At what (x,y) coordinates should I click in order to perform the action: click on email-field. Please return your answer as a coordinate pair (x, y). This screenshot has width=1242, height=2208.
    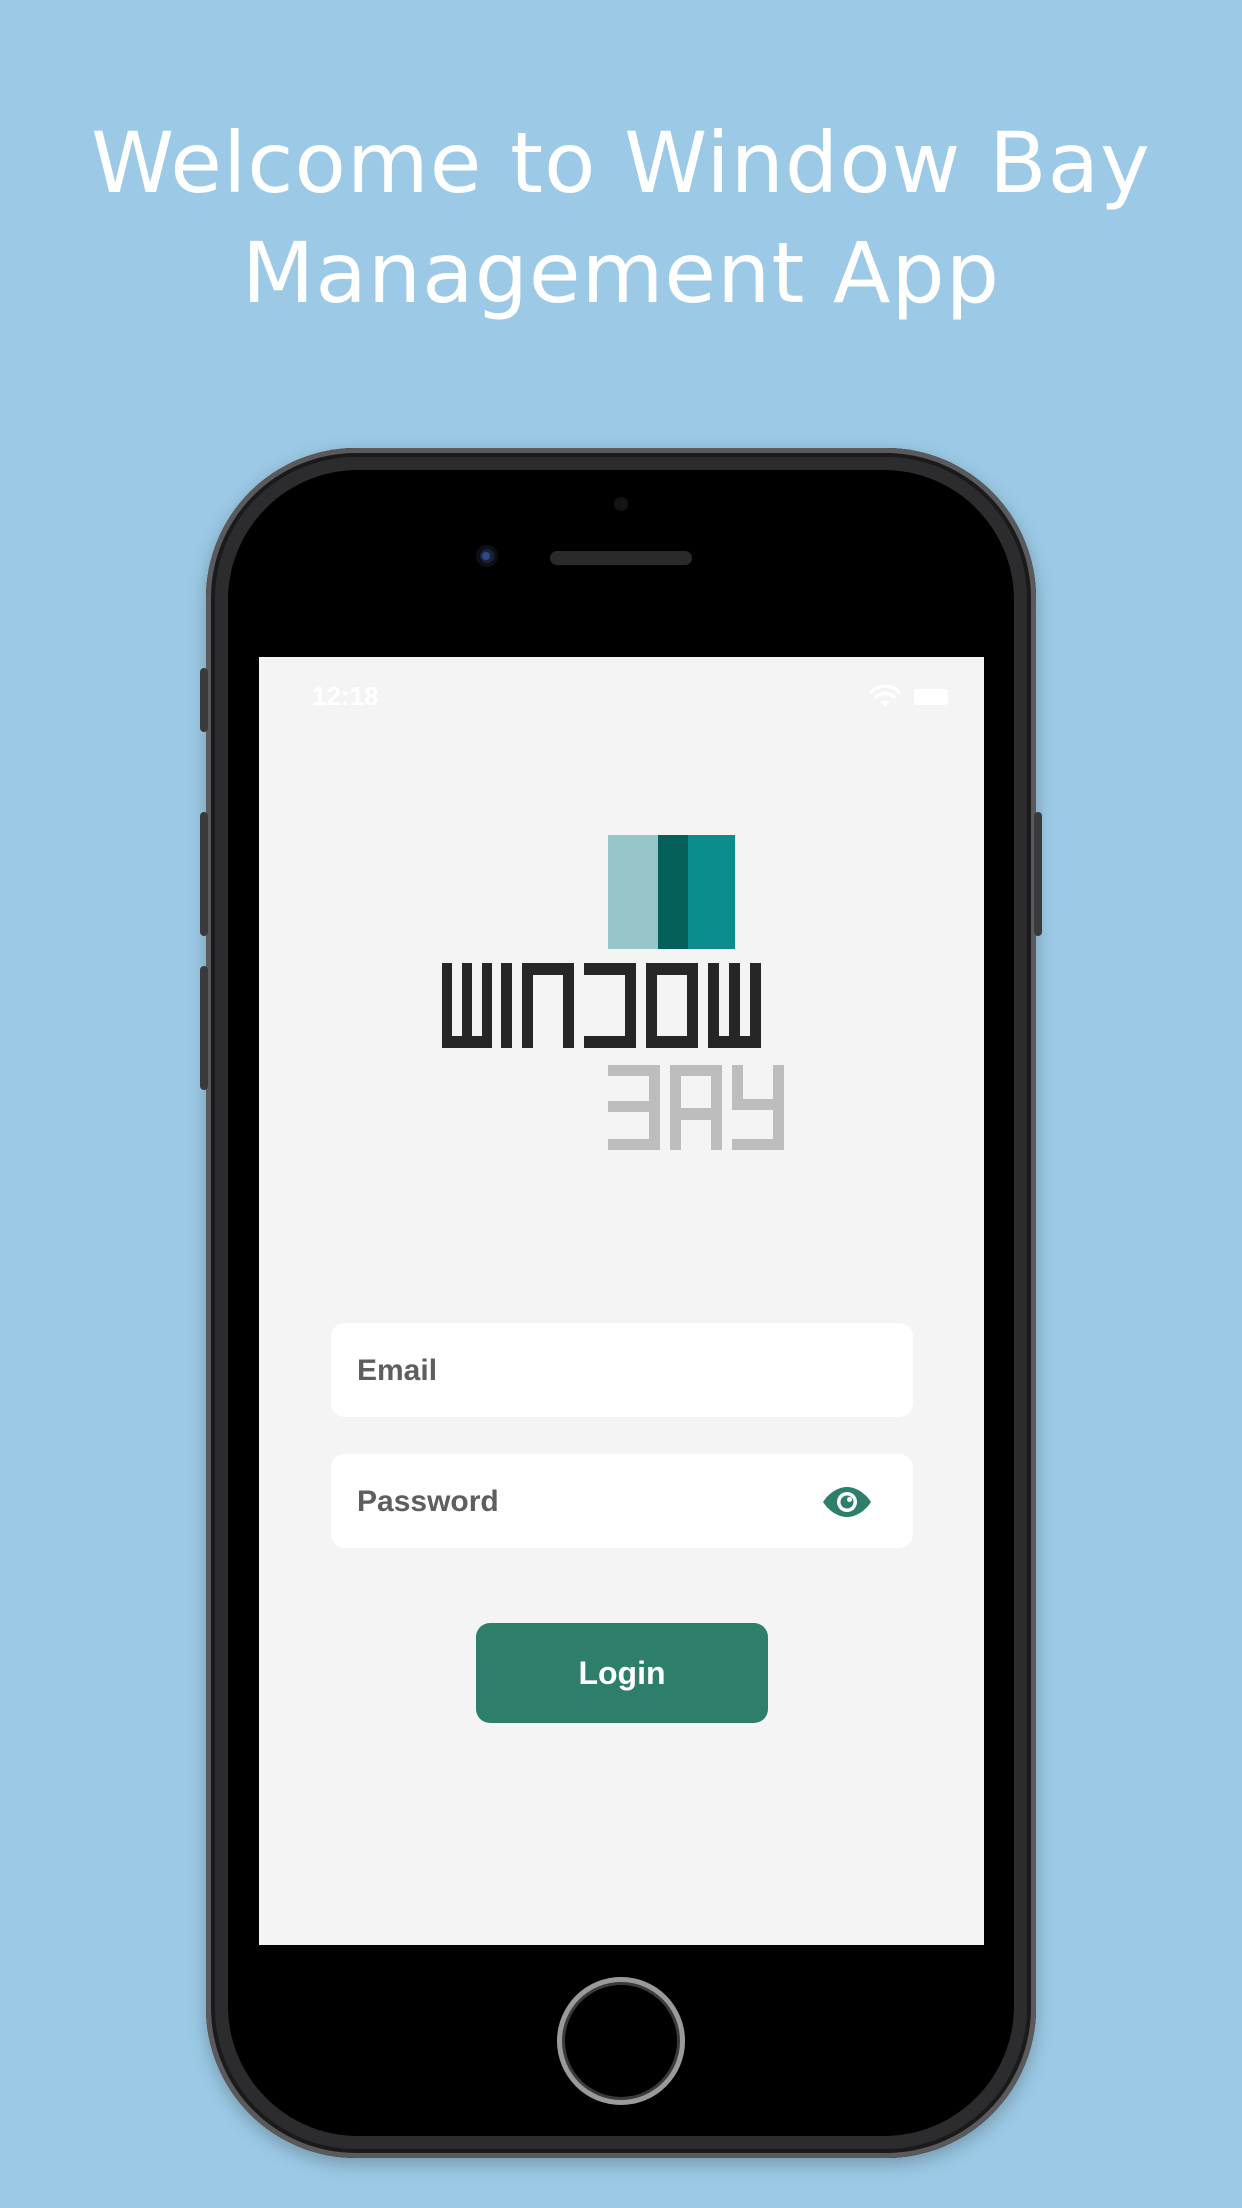
    Looking at the image, I should click on (622, 1371).